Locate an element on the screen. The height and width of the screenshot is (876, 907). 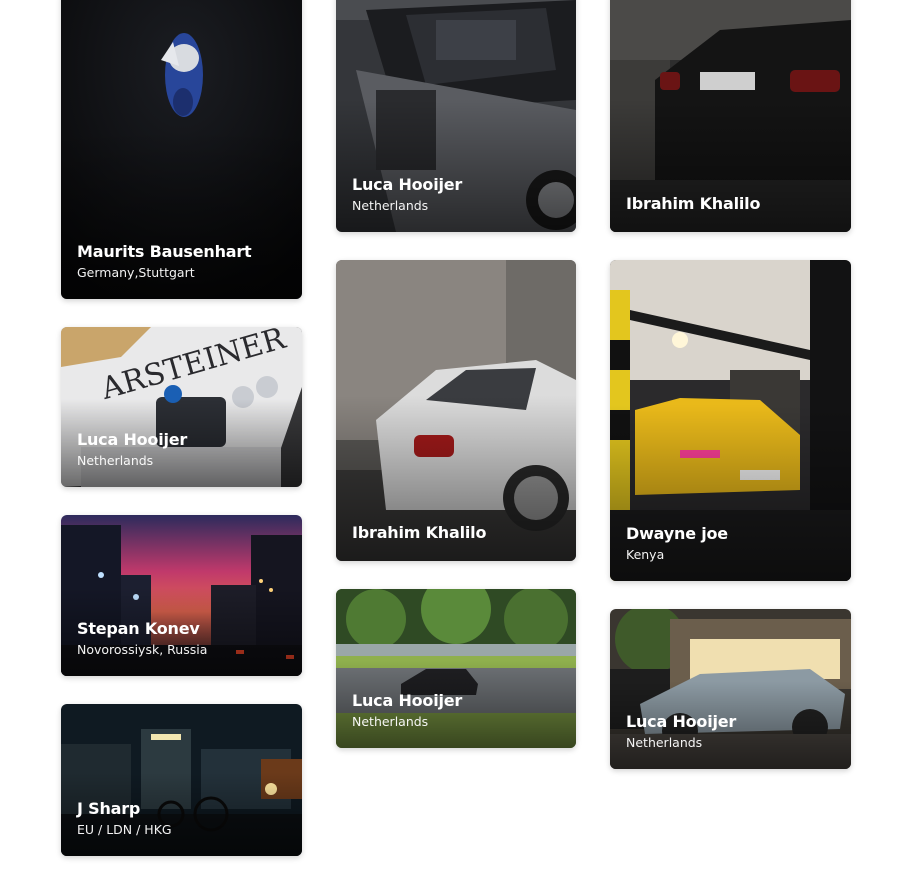
card-caption: Stepan Konev Novorossiysk, Russia is located at coordinates (183, 638).